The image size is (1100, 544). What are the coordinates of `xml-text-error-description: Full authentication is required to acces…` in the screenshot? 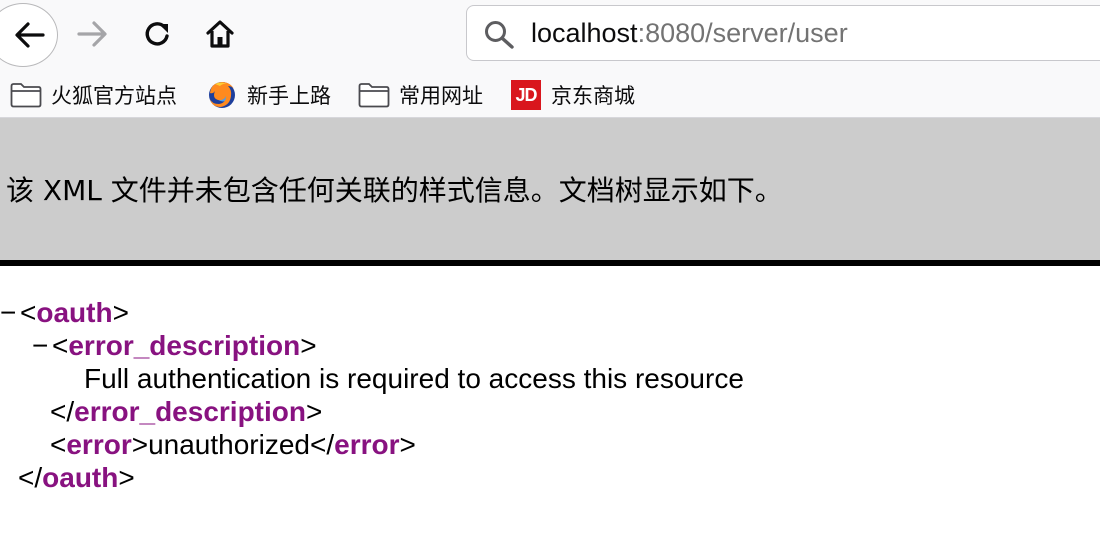 It's located at (414, 378).